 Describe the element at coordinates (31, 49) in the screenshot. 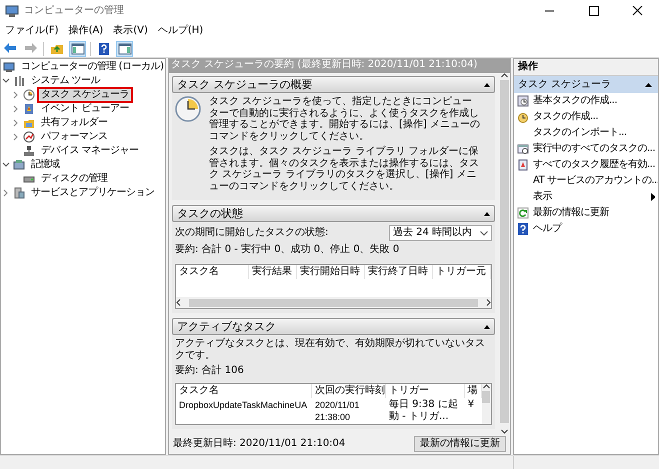

I see `forward-arrow-icon` at that location.